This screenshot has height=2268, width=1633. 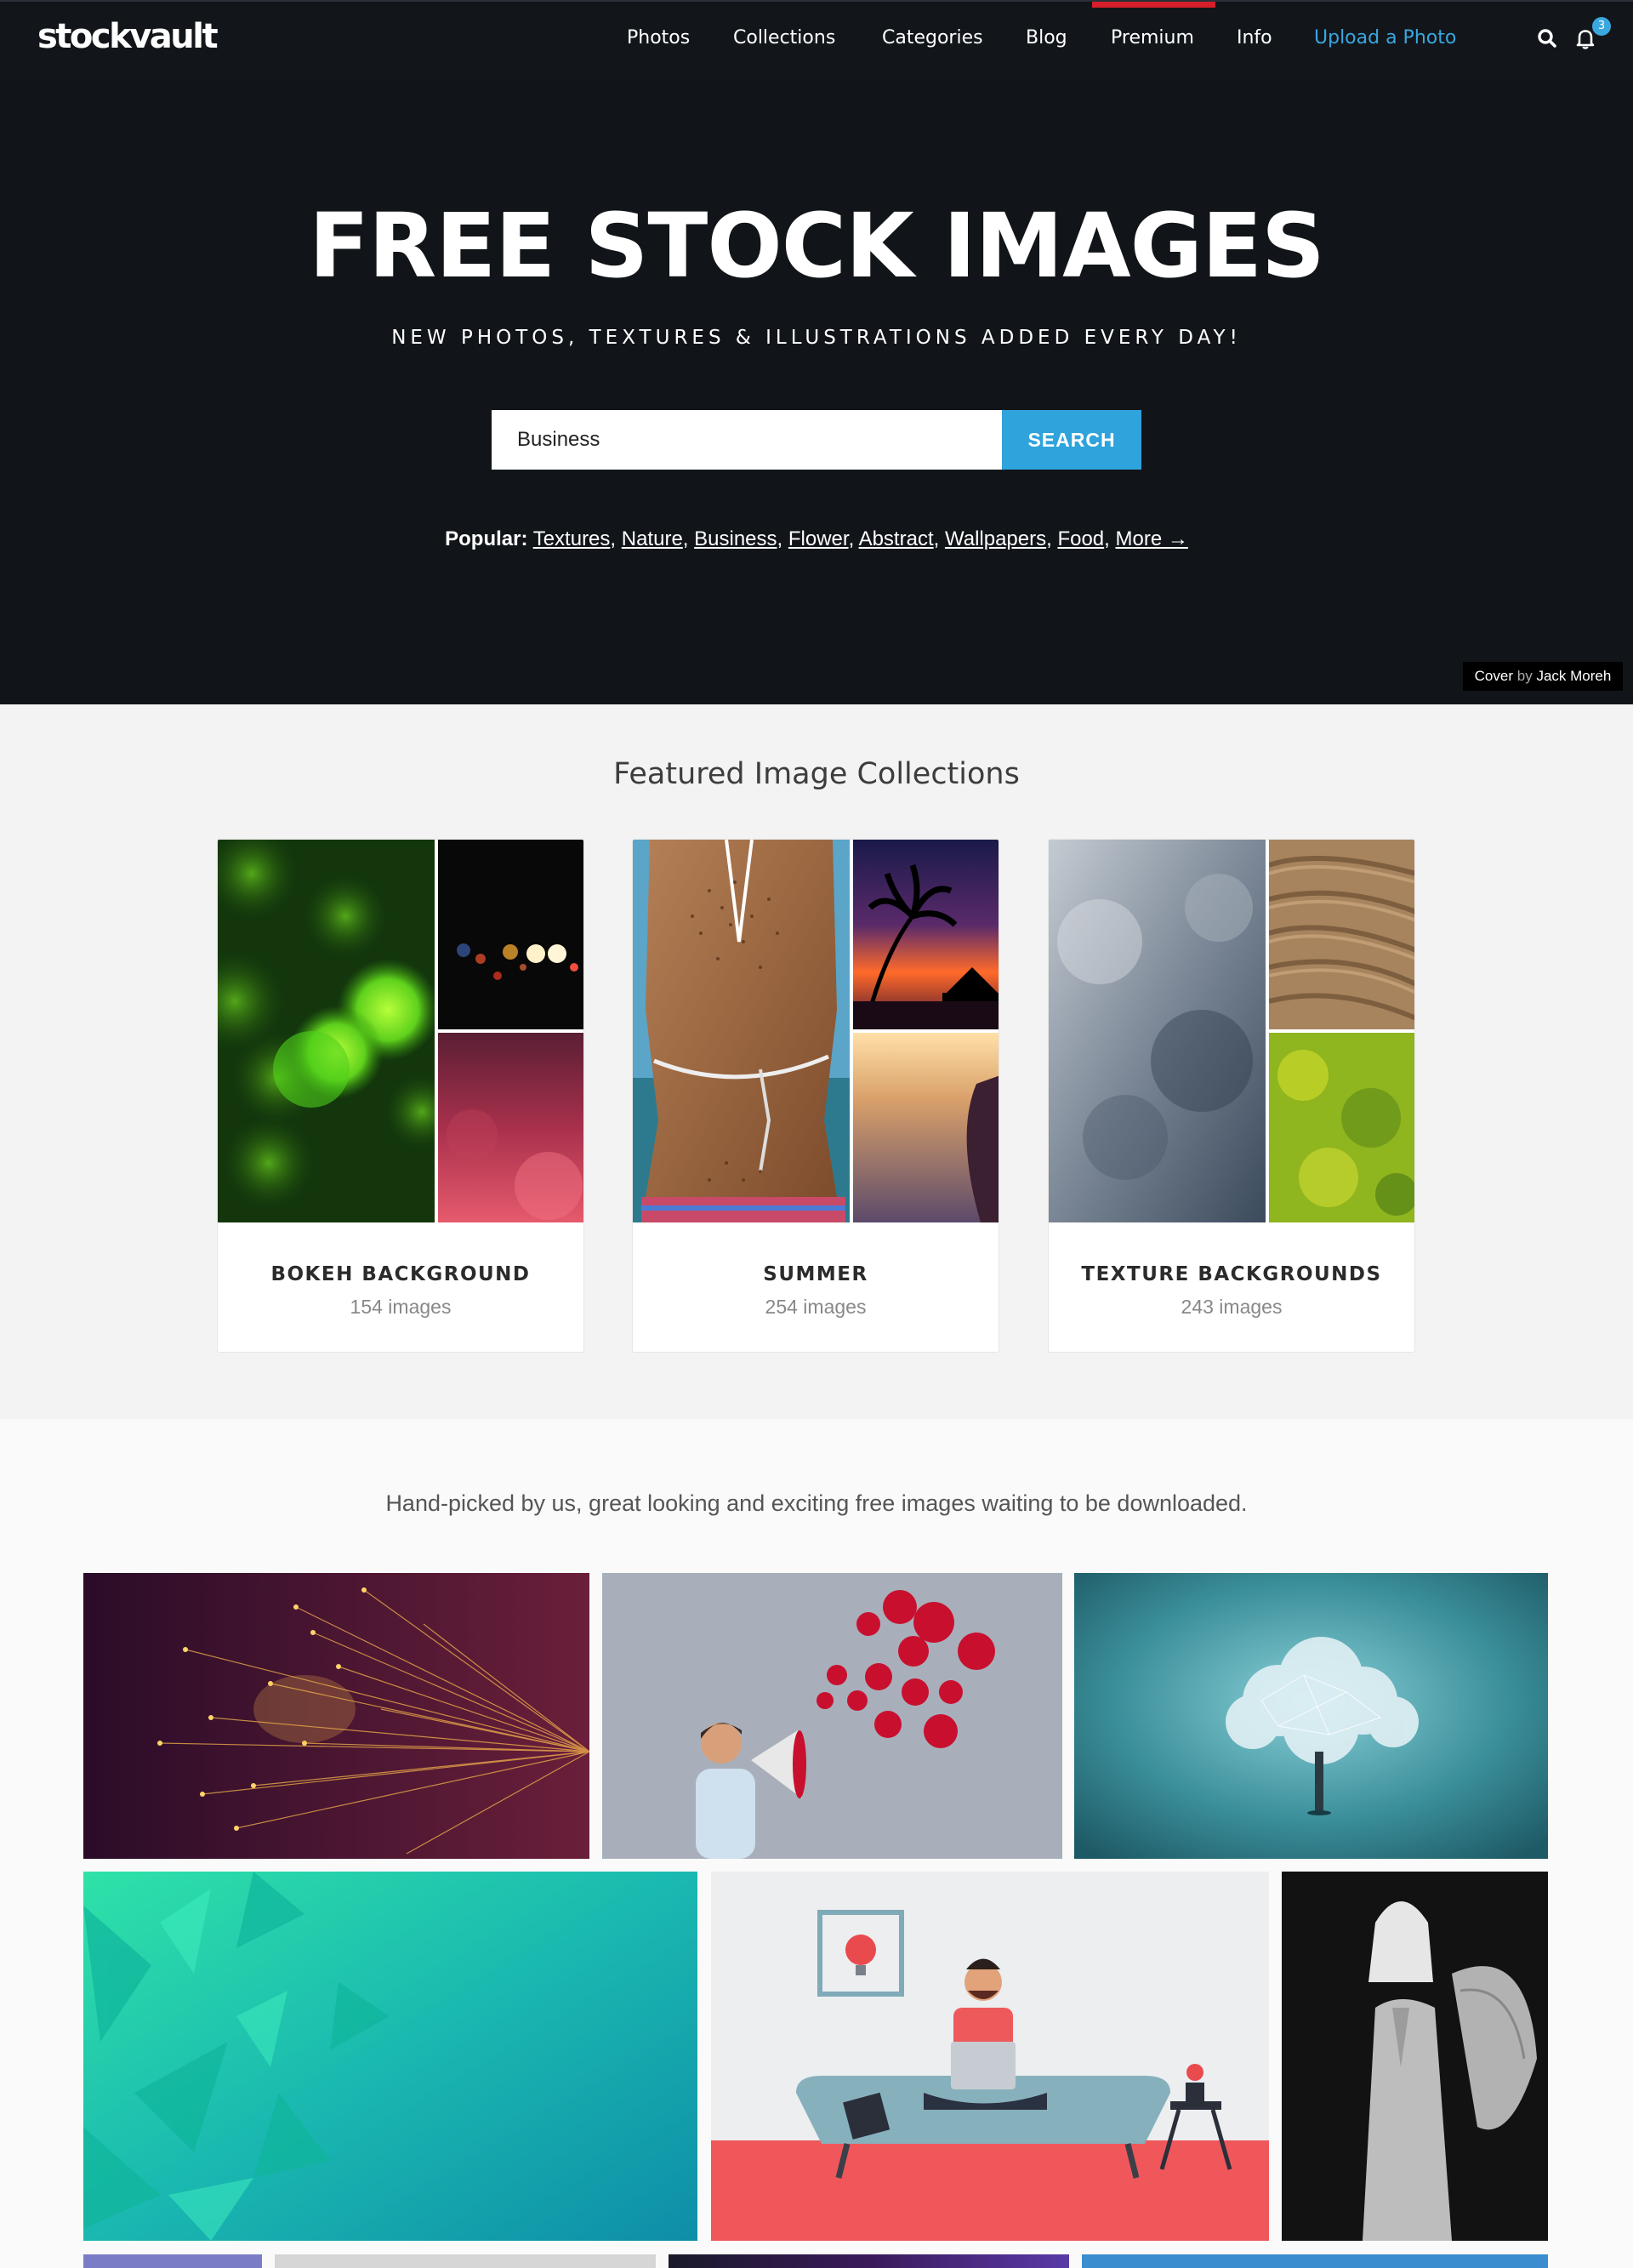 I want to click on cover-credit: Cover by Jack Moreh, so click(x=1543, y=677).